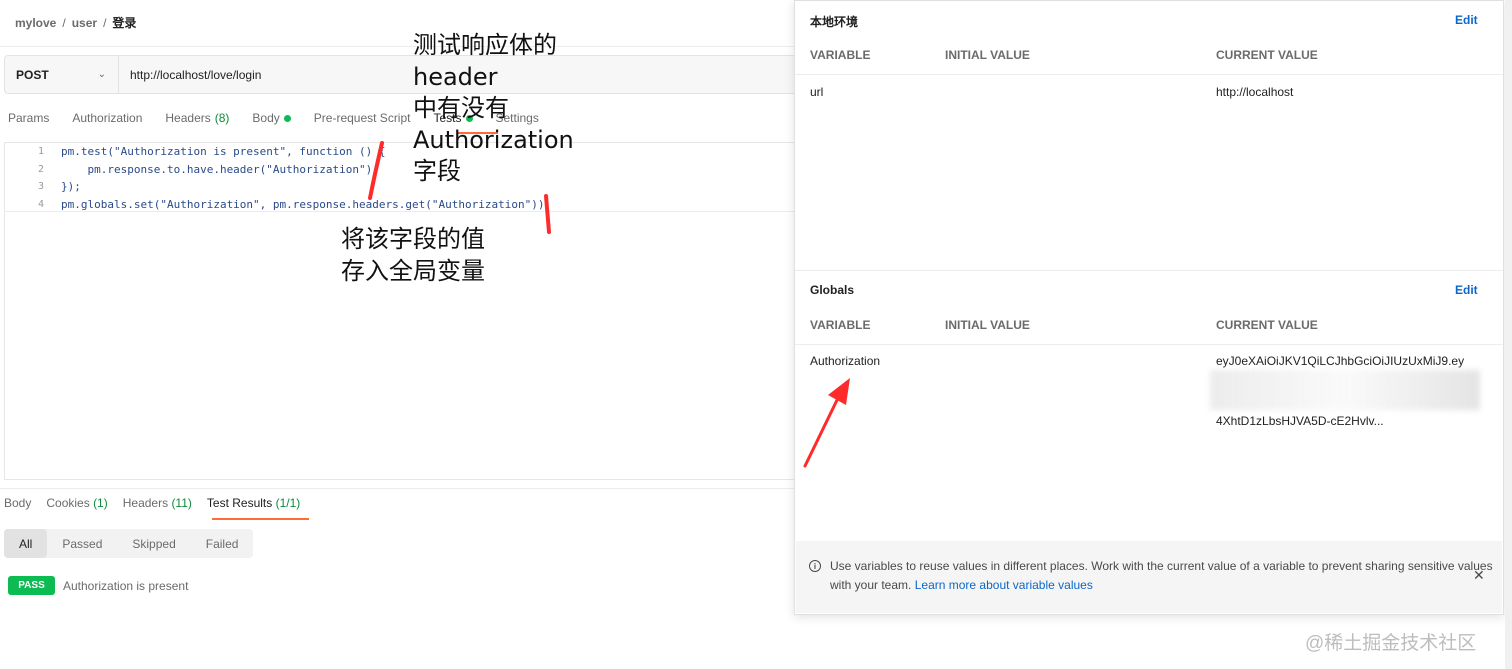  I want to click on annotation-text-top: 测试响应体的 header 中有没有 Authorization 字段, so click(493, 108).